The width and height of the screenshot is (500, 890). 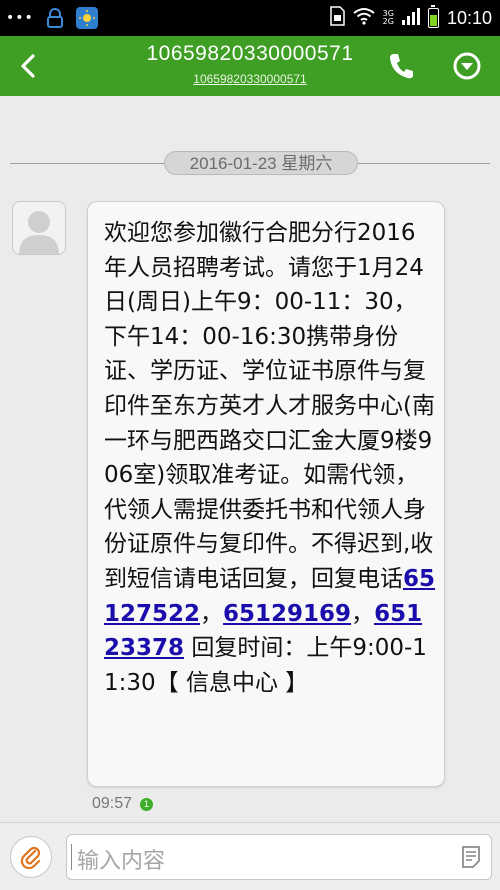 I want to click on lock-icon, so click(x=55, y=18).